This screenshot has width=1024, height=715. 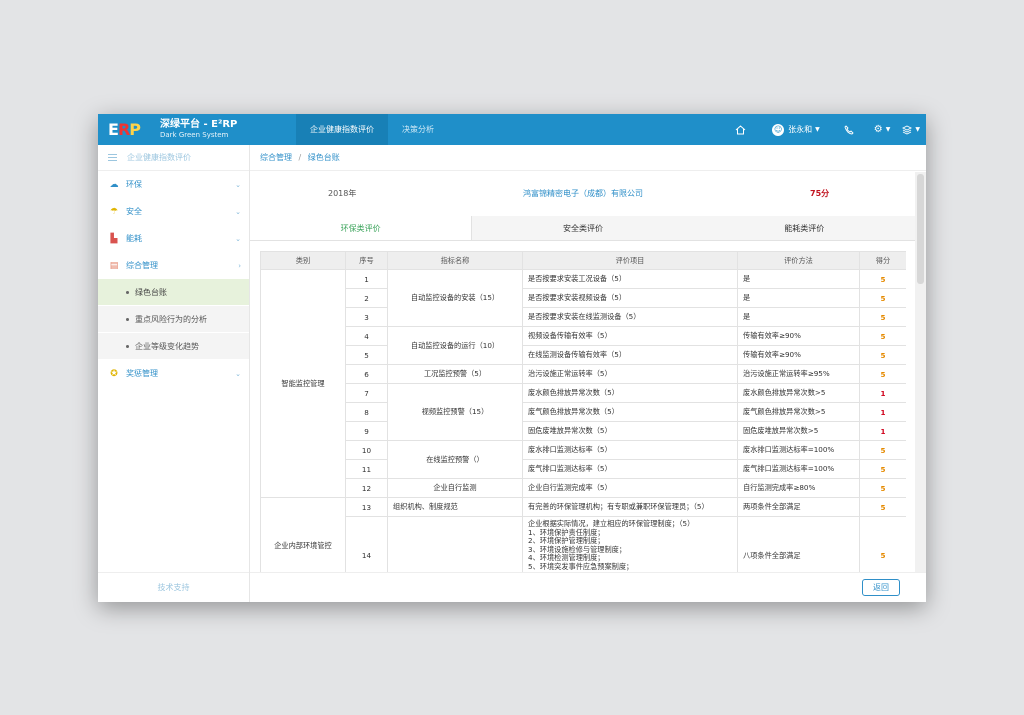 I want to click on sidebar-item-safety: ☂ 安全 ⌄, so click(x=173, y=211).